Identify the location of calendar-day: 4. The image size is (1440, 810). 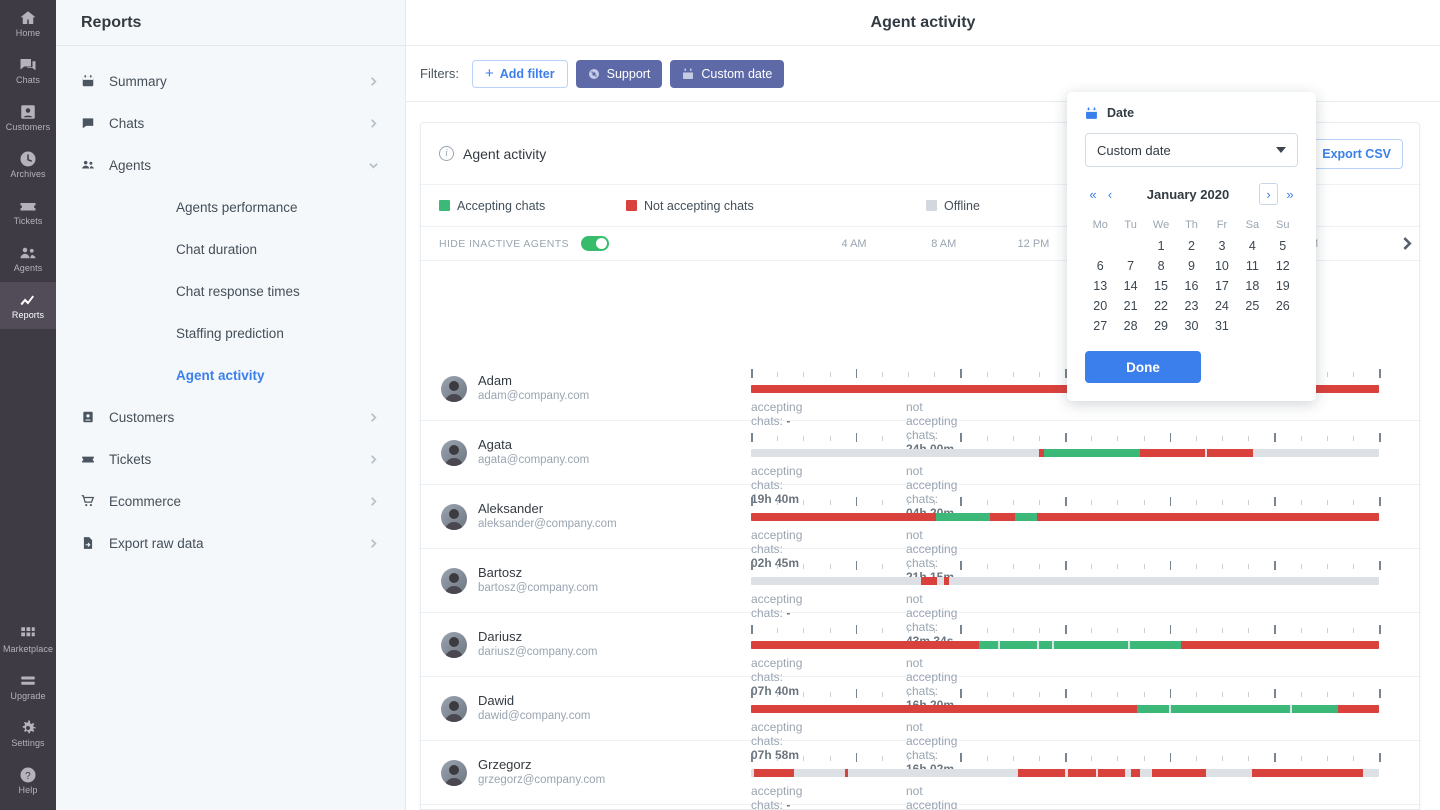
(1252, 246).